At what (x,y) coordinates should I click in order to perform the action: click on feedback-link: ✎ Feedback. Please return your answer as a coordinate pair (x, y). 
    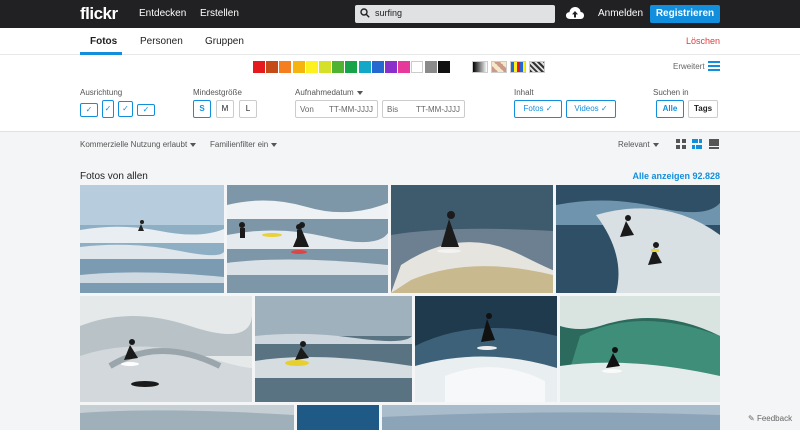
    Looking at the image, I should click on (770, 418).